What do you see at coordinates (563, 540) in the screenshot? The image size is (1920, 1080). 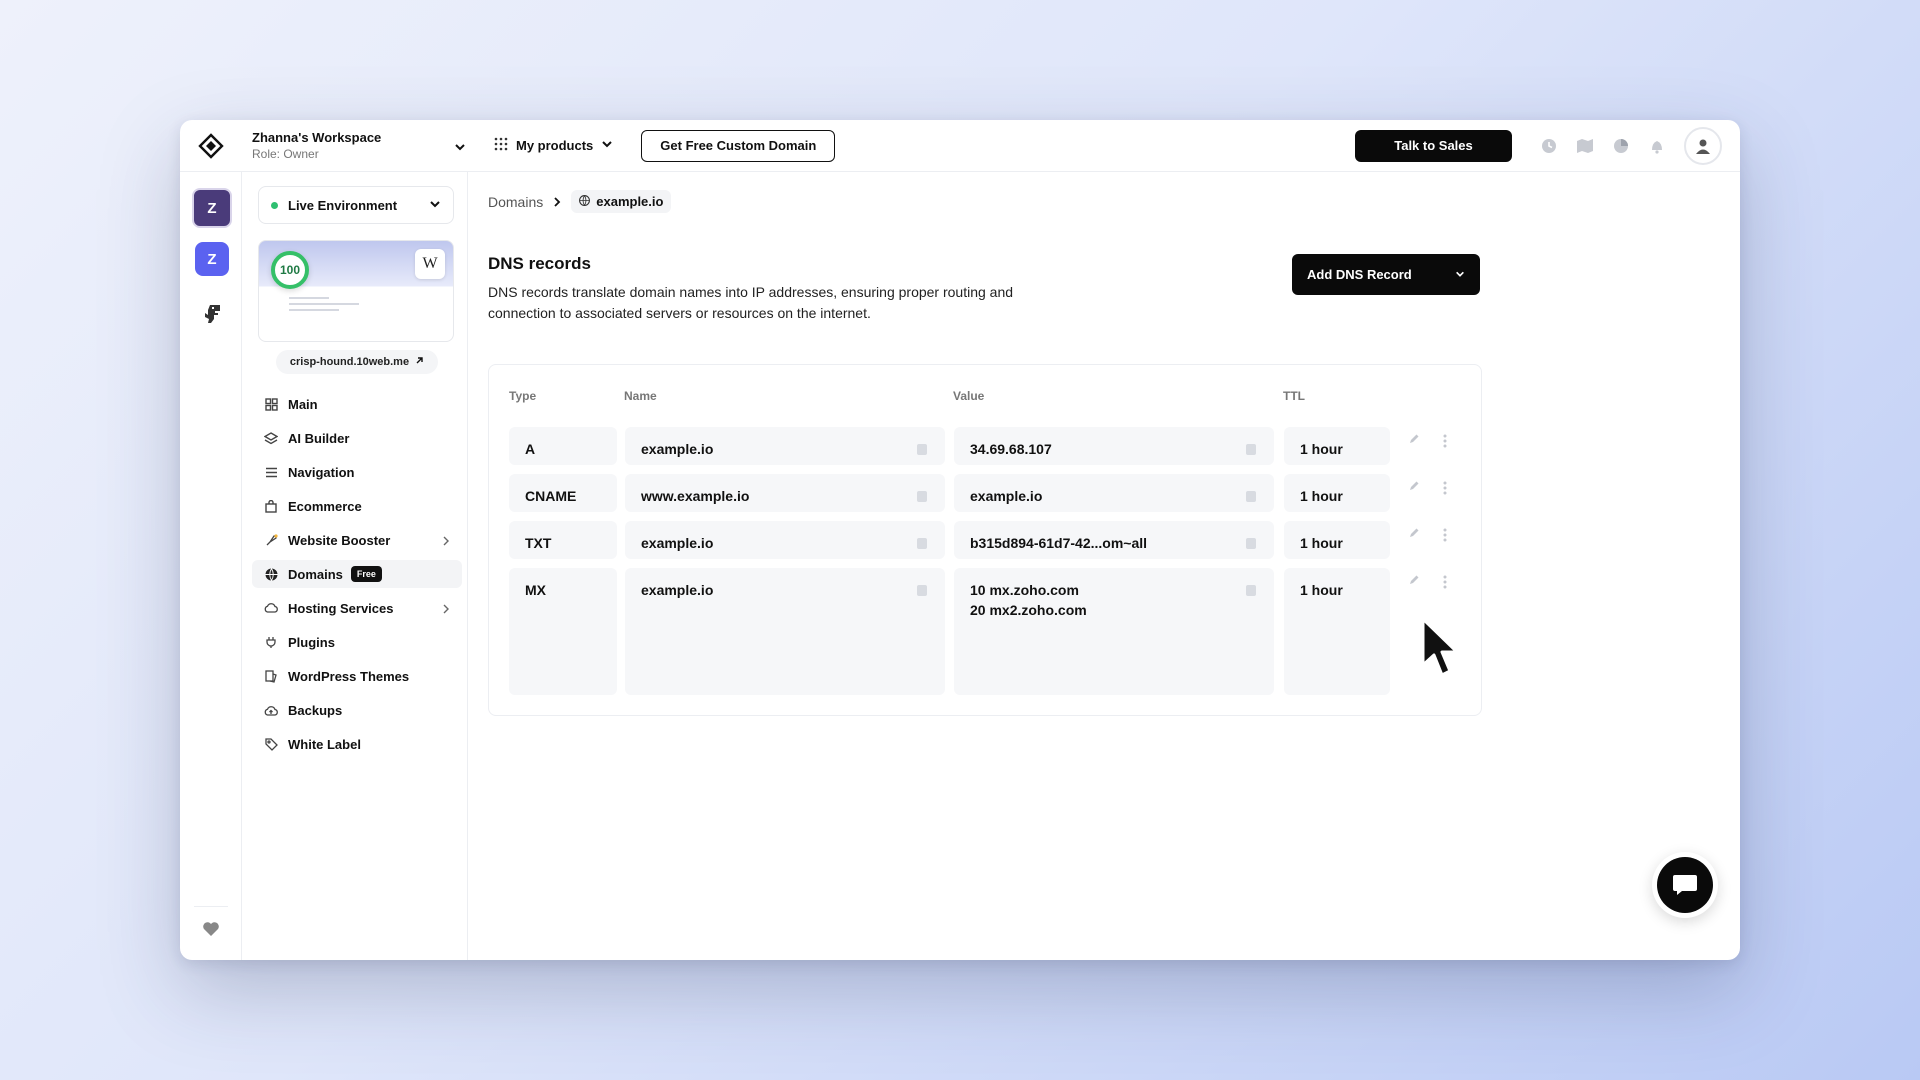 I see `cell-type: TXT` at bounding box center [563, 540].